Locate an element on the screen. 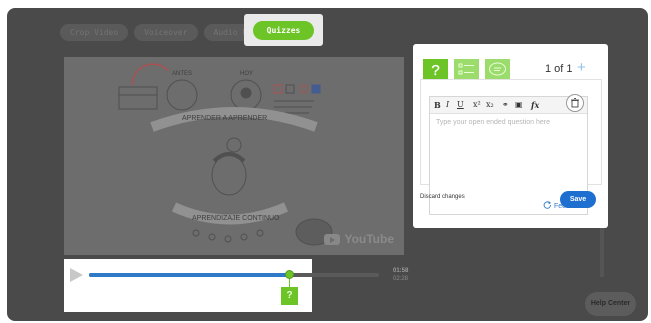  speech-bubble-icon is located at coordinates (497, 69).